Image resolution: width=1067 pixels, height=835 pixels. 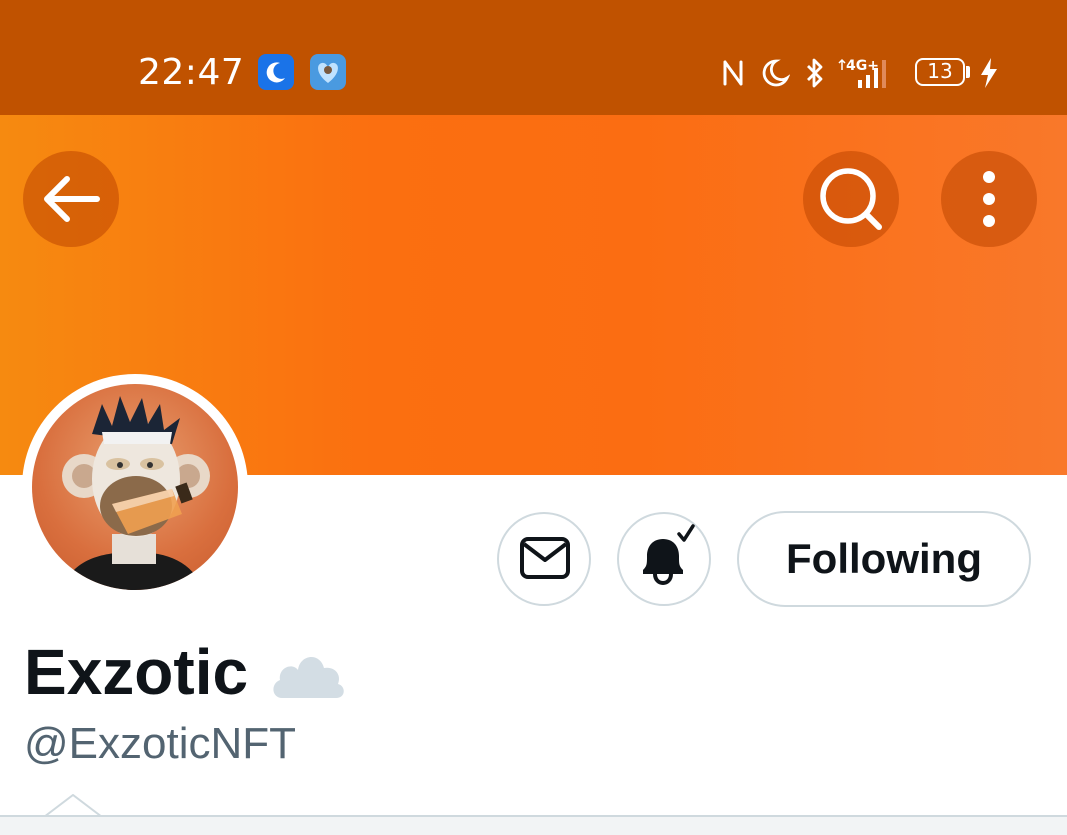 I want to click on bluetooth-icon, so click(x=815, y=73).